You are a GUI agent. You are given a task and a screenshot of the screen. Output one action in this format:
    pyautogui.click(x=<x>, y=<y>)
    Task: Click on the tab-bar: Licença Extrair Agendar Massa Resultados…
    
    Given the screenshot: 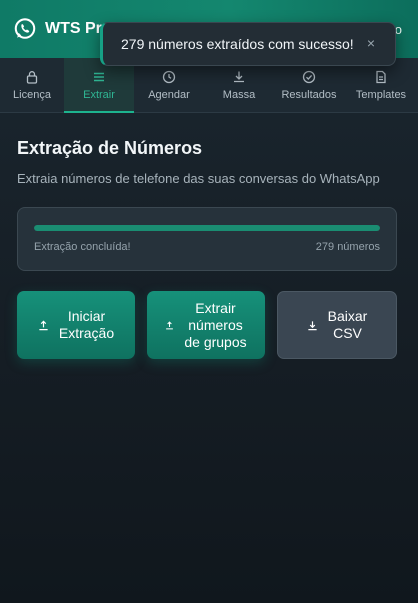 What is the action you would take?
    pyautogui.click(x=209, y=85)
    